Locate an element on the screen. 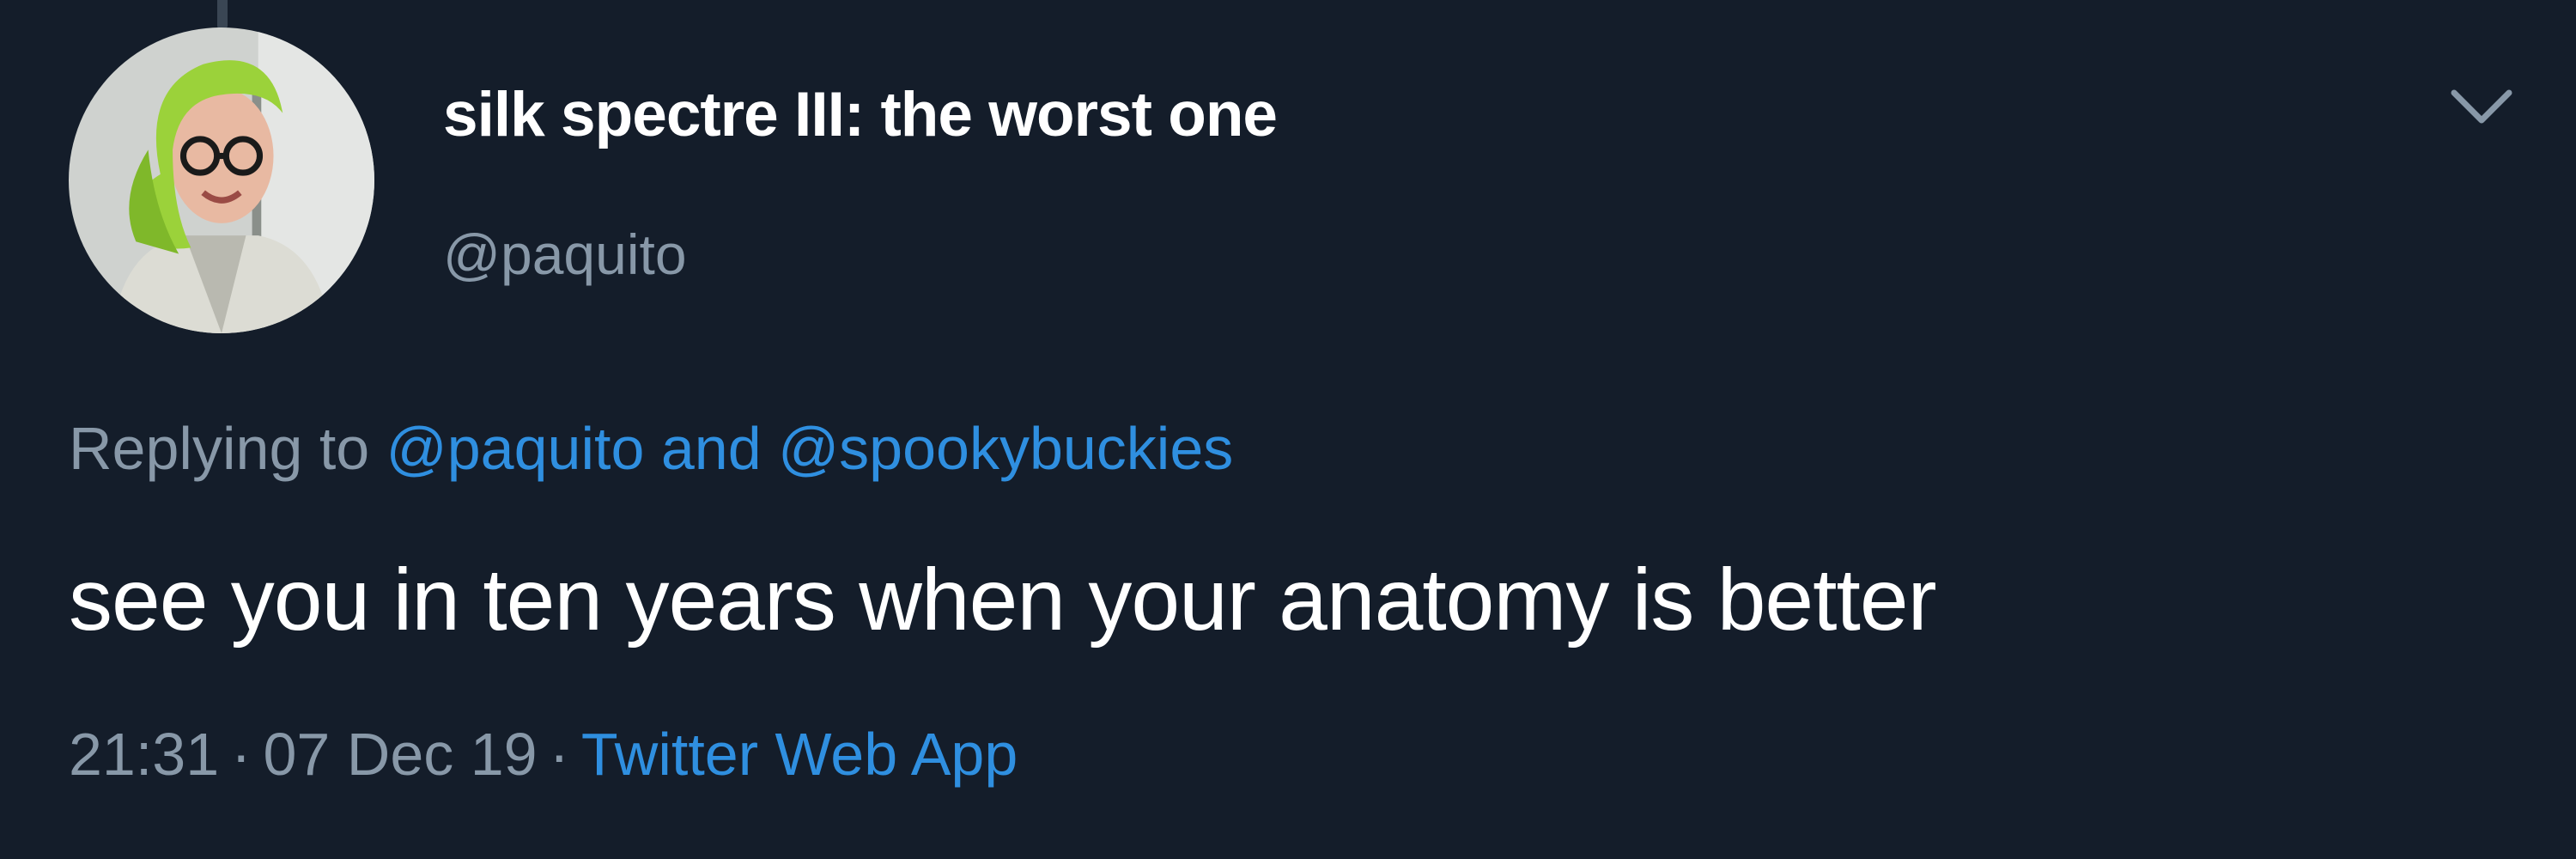  avatar-photo-icon is located at coordinates (221, 180).